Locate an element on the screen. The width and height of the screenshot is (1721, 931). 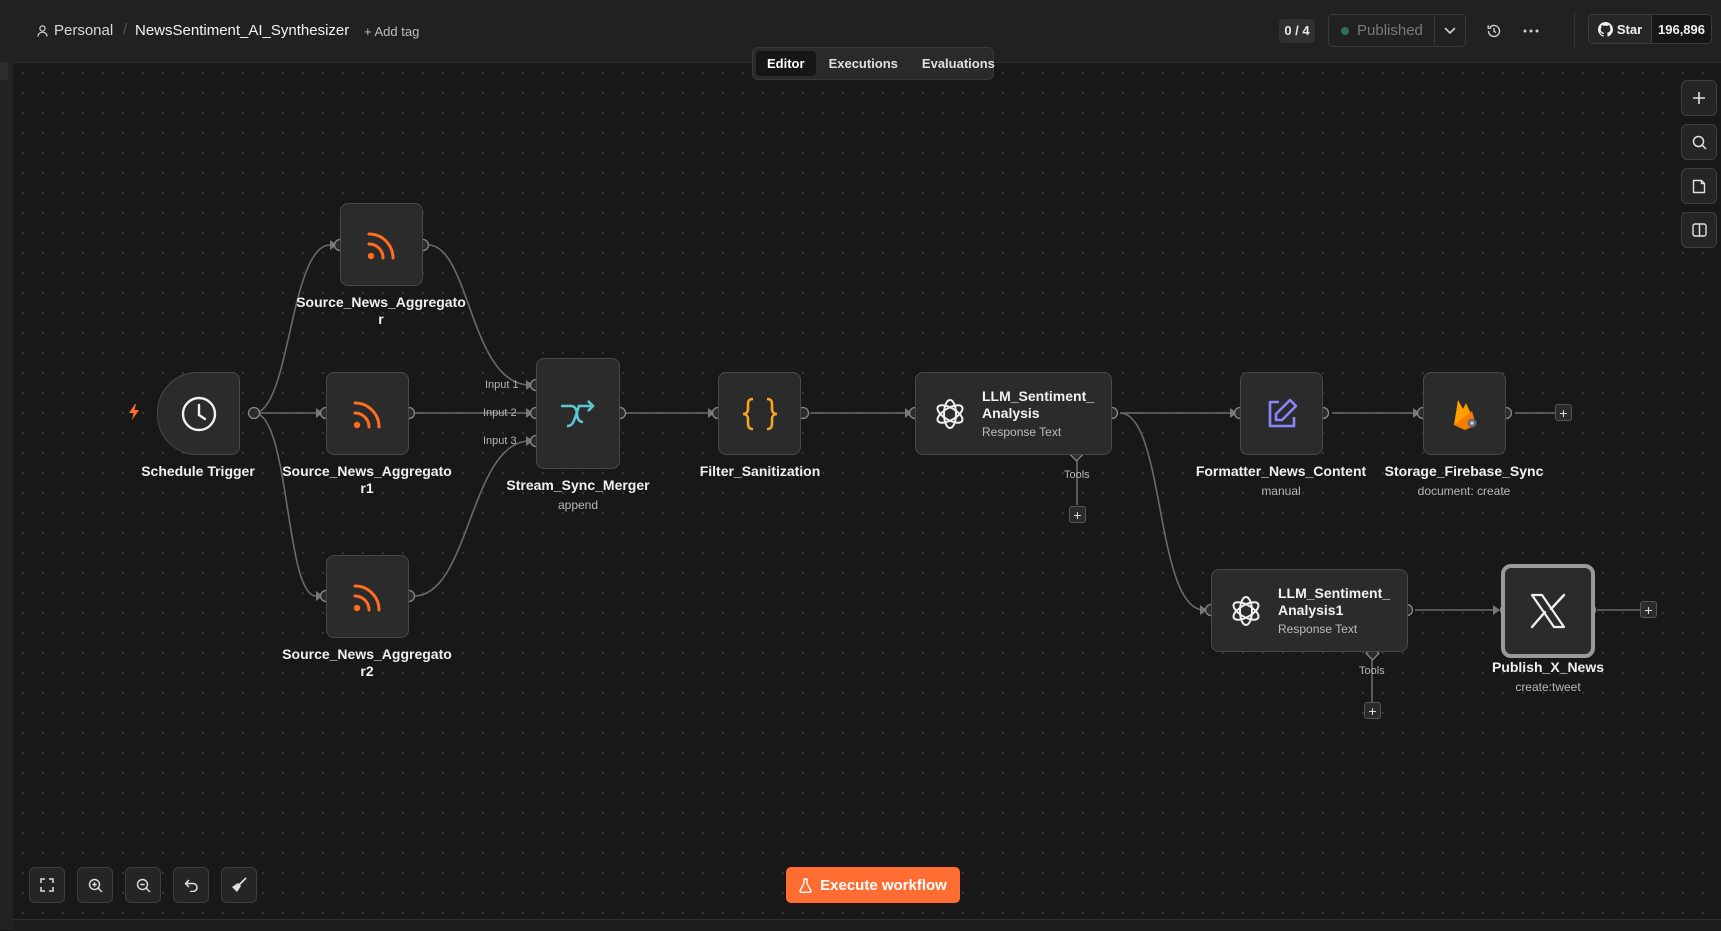
node-llm-sentiment-analysis: LLM_Sentiment_ Analysis Response Text is located at coordinates (1013, 413).